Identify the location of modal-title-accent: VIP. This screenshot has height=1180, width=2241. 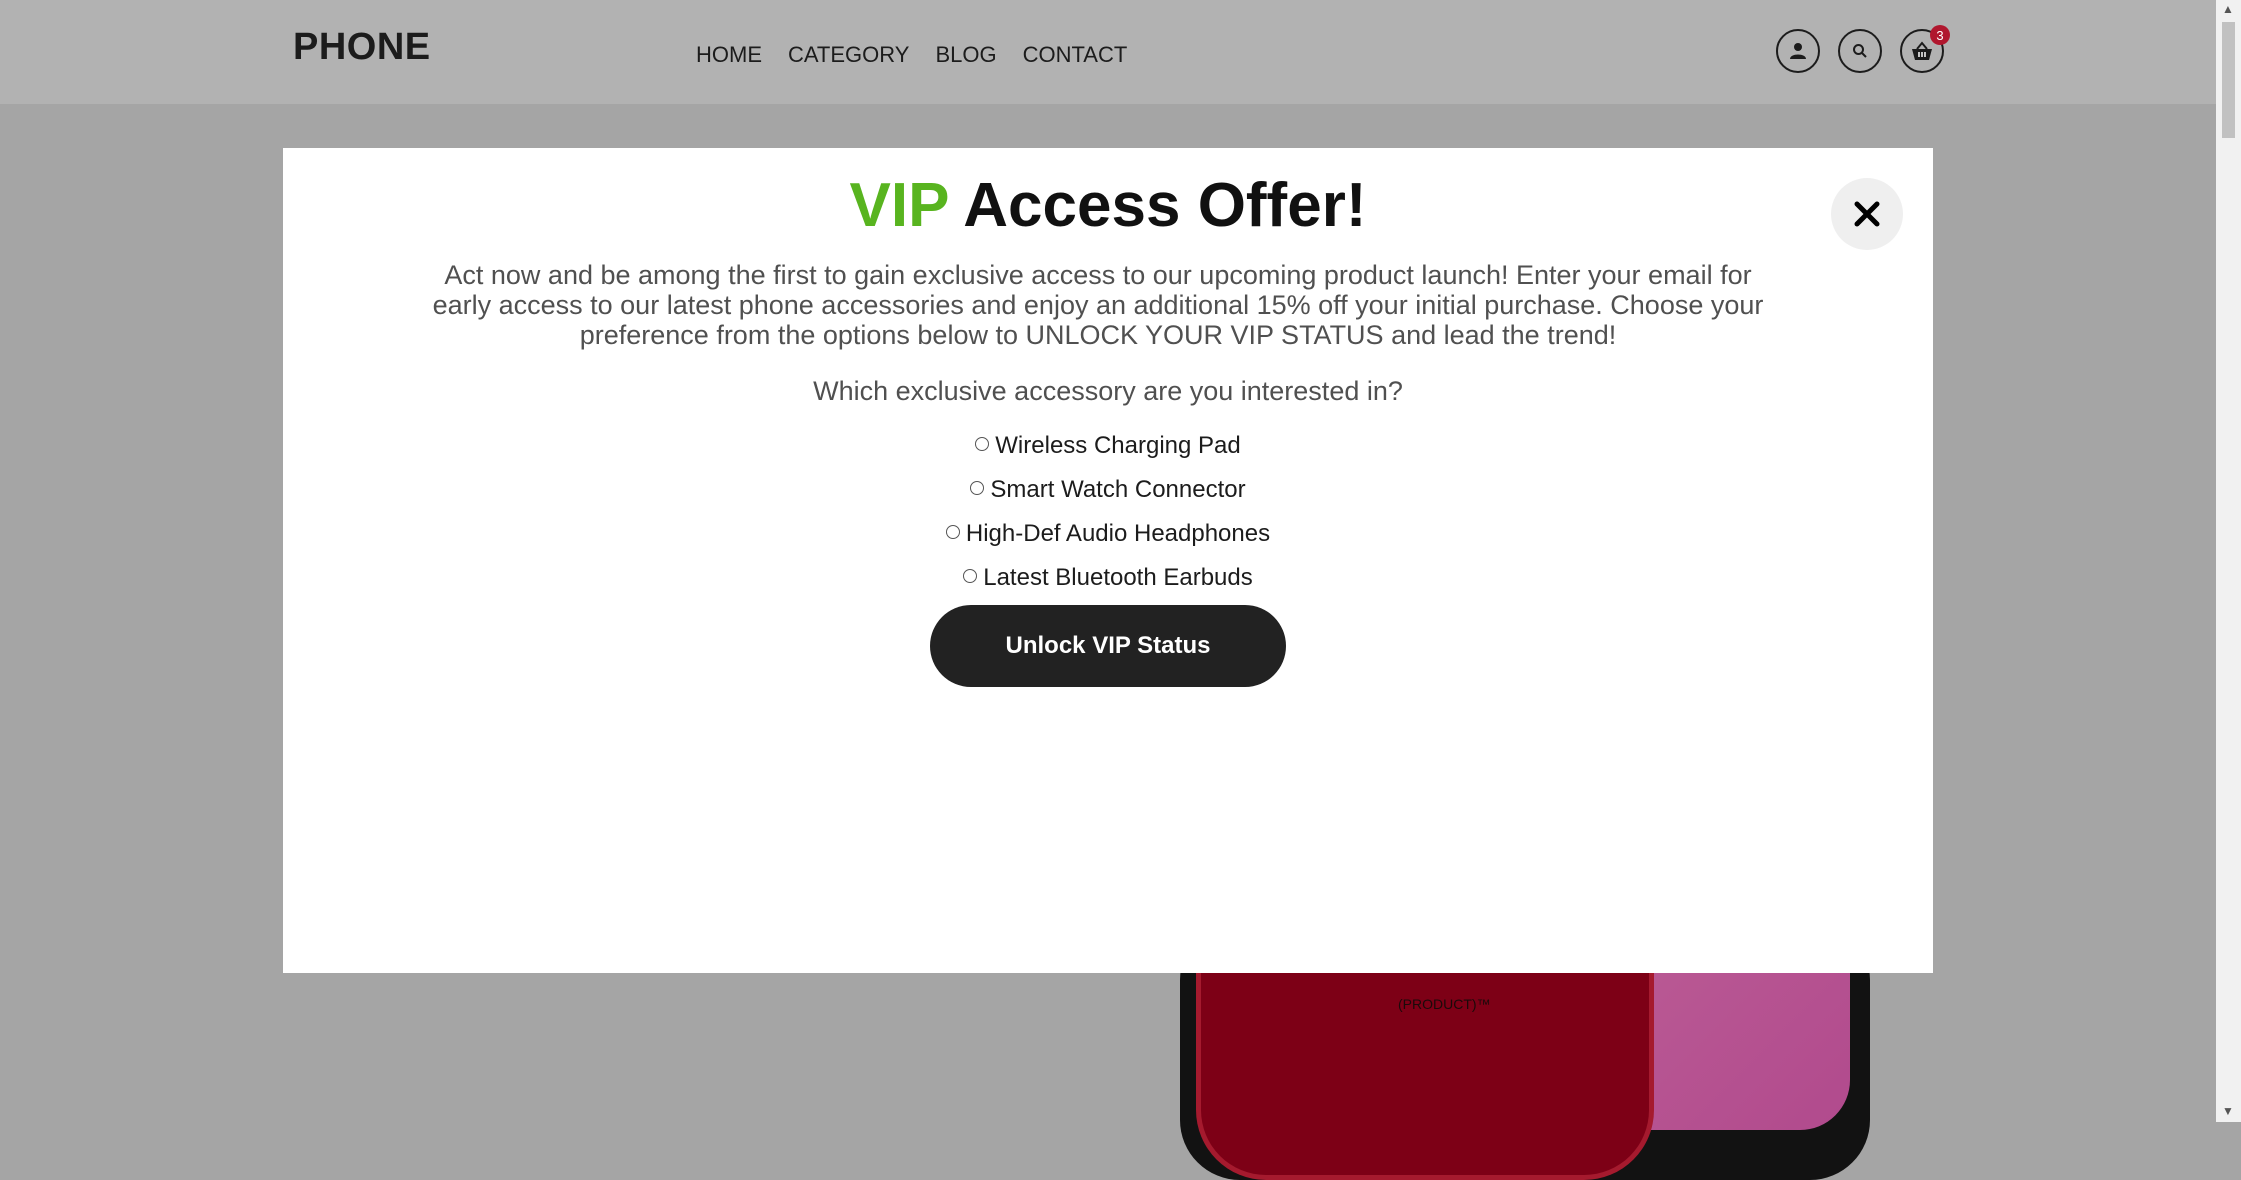
(899, 205).